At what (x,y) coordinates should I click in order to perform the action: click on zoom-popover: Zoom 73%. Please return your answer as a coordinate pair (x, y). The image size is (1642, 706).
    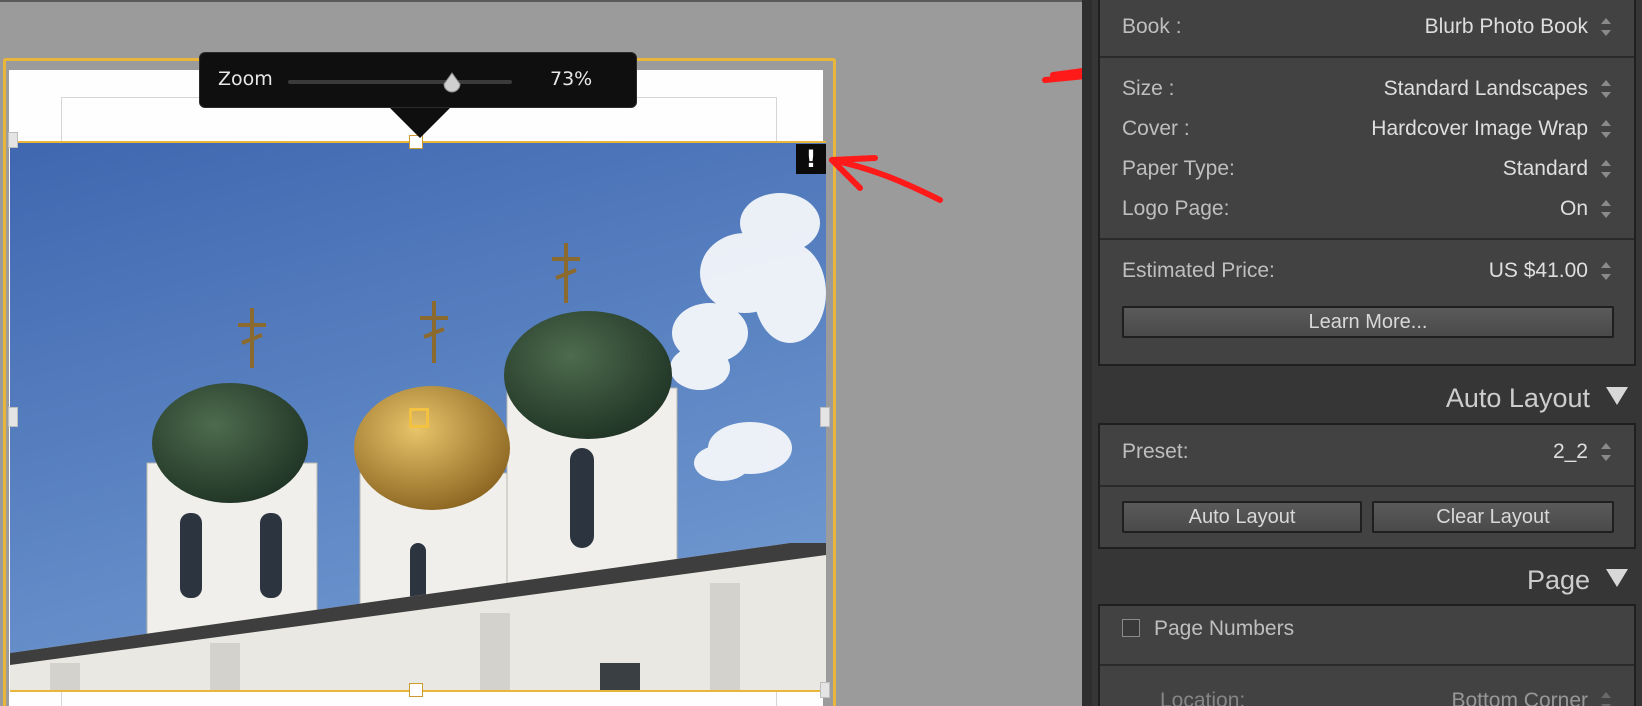
    Looking at the image, I should click on (418, 95).